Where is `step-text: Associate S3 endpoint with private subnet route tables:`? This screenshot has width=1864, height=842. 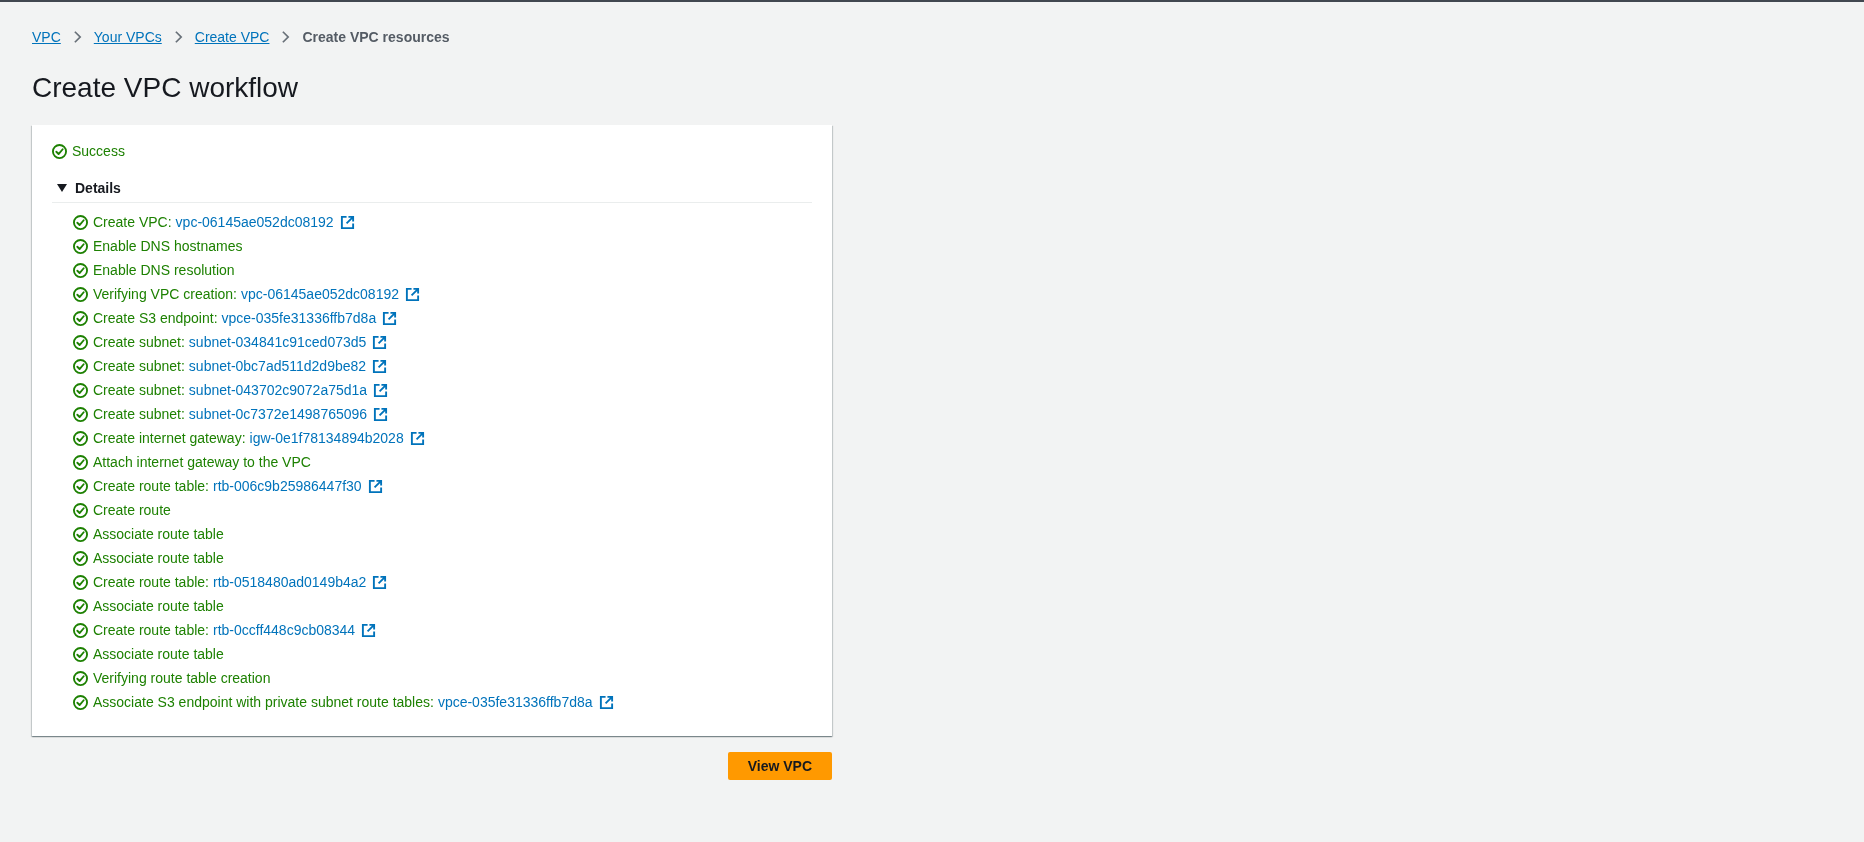
step-text: Associate S3 endpoint with private subnet route tables: is located at coordinates (263, 702).